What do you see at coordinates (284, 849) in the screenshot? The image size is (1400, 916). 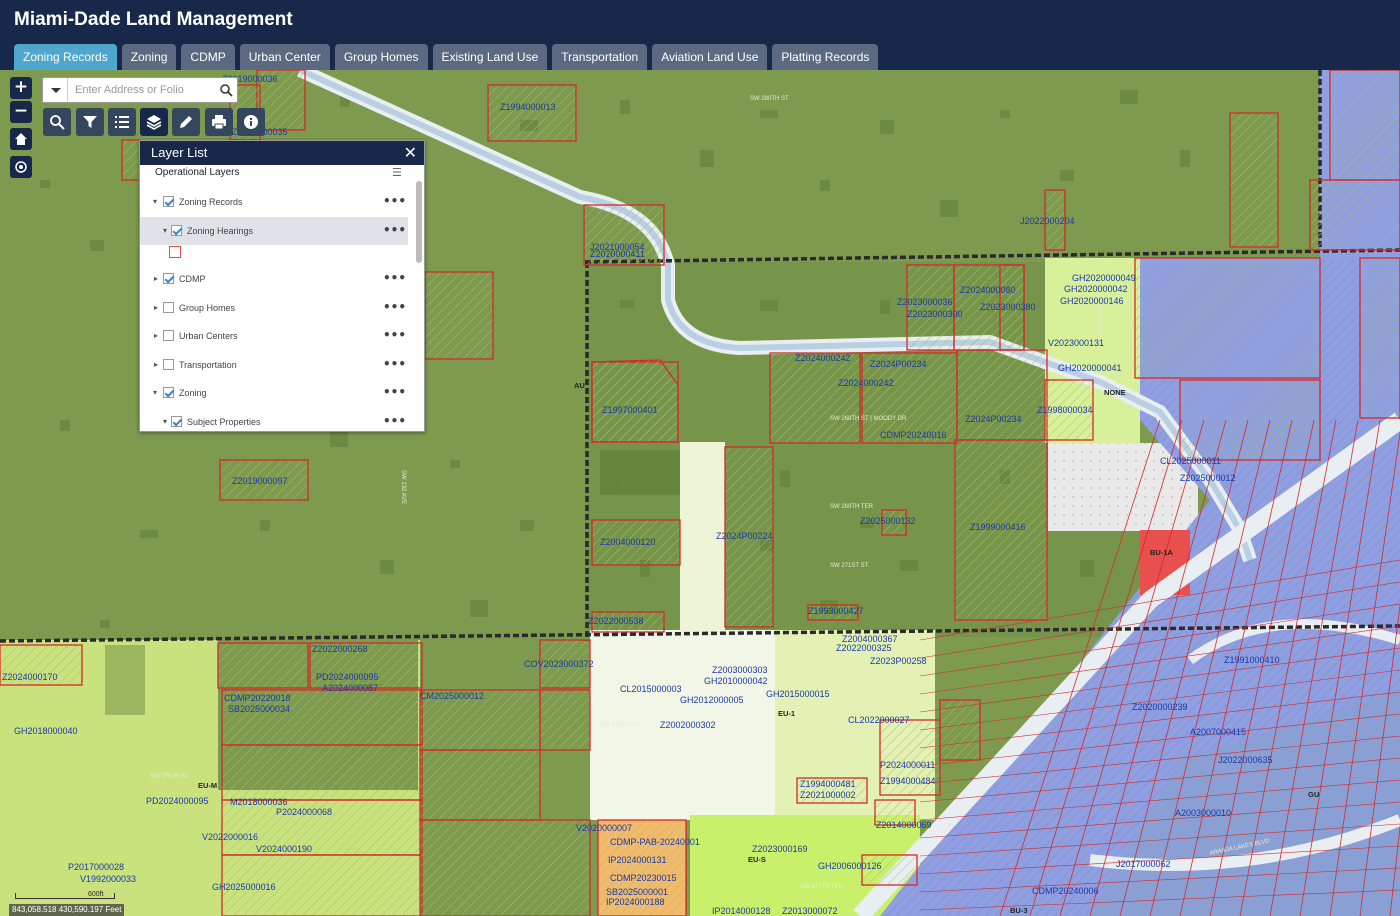 I see `case-number-label: V2024000190` at bounding box center [284, 849].